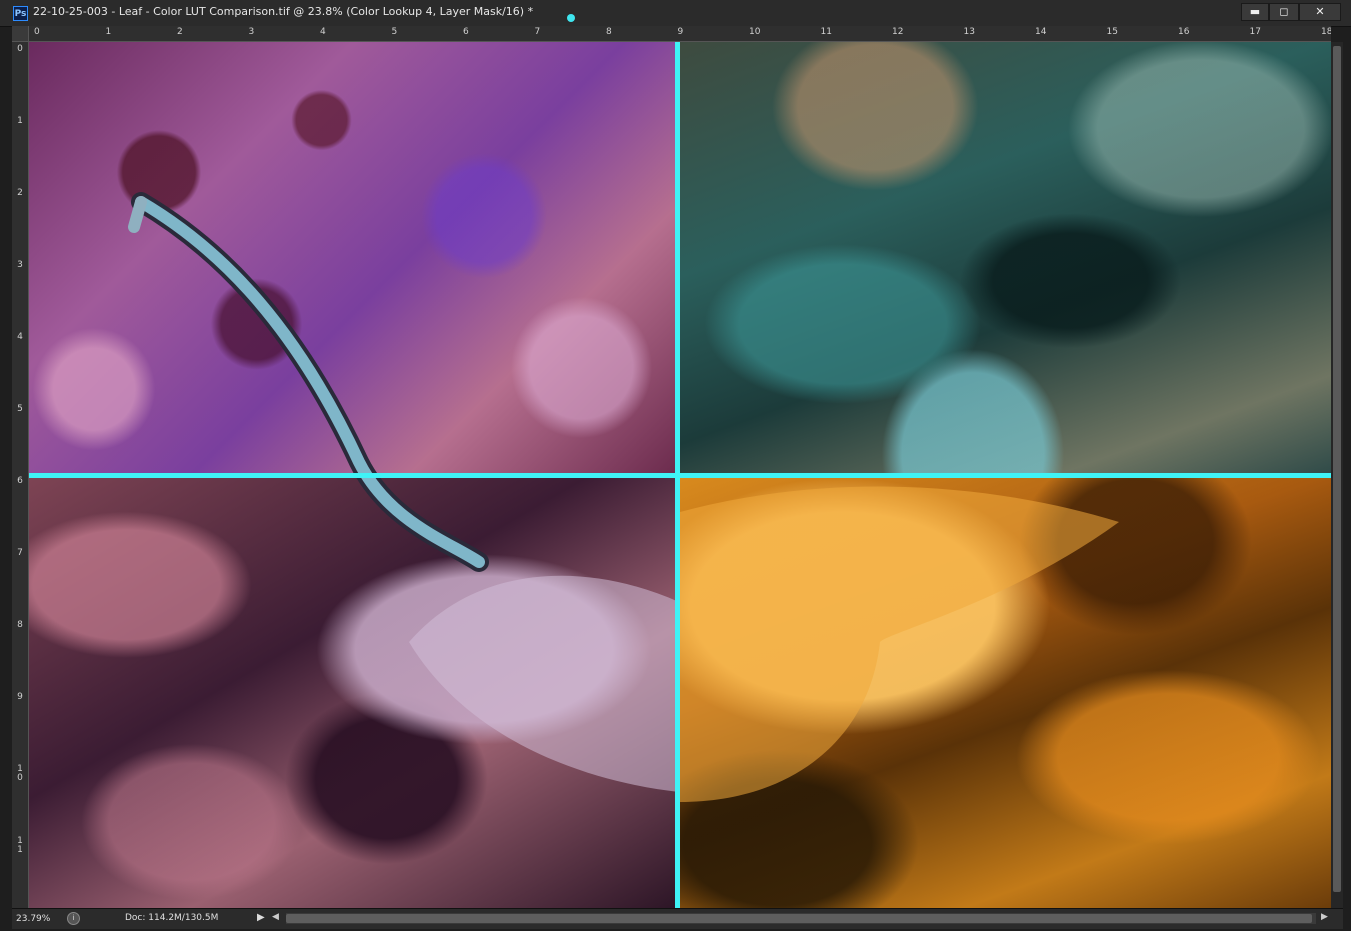  What do you see at coordinates (251, 32) in the screenshot?
I see `ruler-h-label: 3` at bounding box center [251, 32].